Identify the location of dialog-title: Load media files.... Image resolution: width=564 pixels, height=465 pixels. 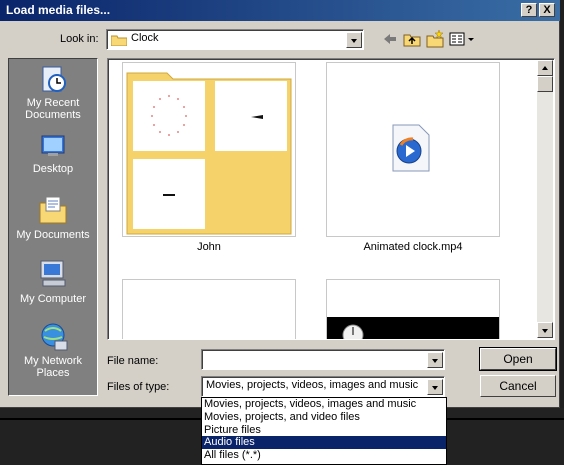
(58, 10).